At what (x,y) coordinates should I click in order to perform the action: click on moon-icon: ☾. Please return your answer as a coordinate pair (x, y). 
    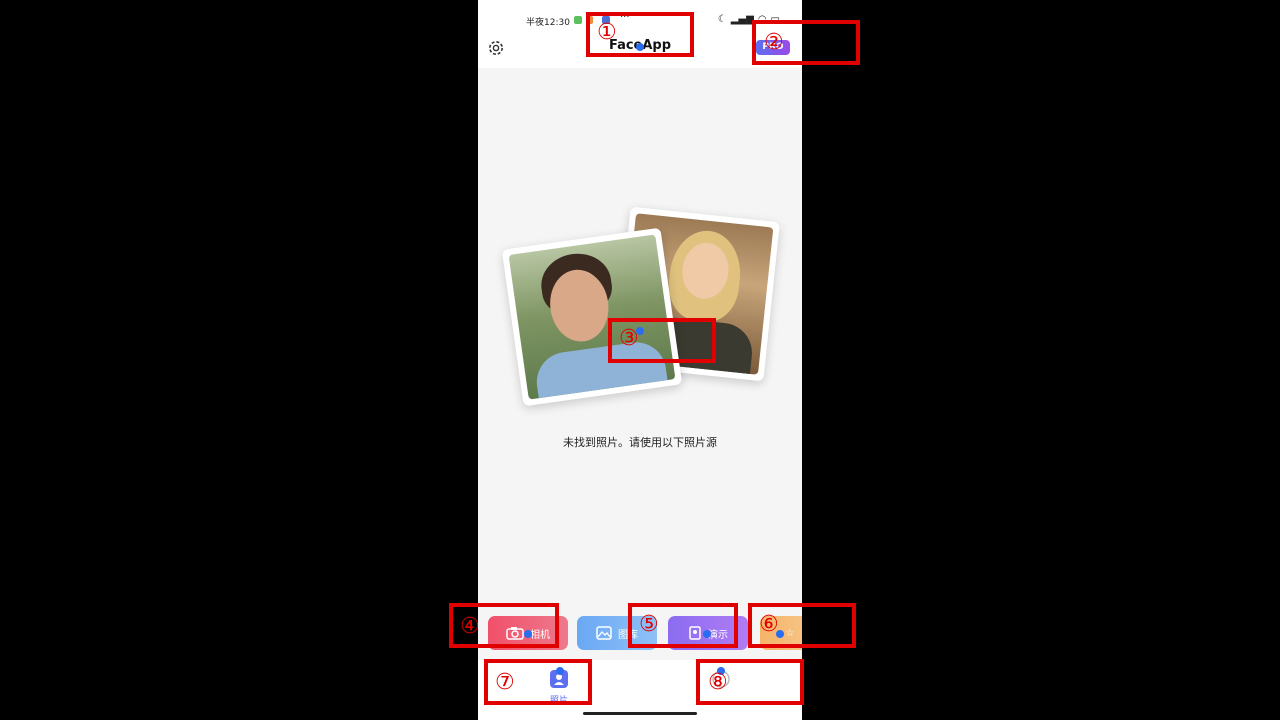
    Looking at the image, I should click on (722, 19).